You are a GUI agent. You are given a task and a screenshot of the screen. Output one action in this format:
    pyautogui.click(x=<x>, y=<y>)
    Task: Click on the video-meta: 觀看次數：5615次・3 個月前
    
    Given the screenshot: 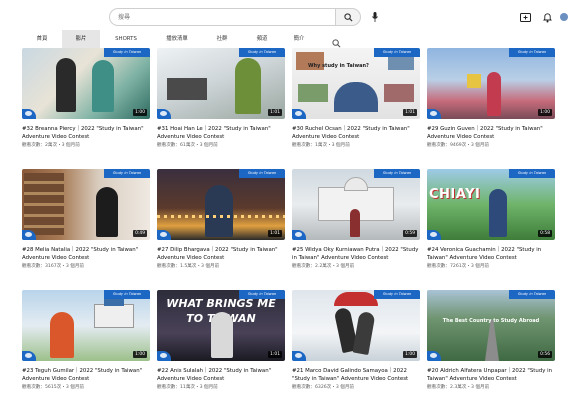 What is the action you would take?
    pyautogui.click(x=53, y=387)
    